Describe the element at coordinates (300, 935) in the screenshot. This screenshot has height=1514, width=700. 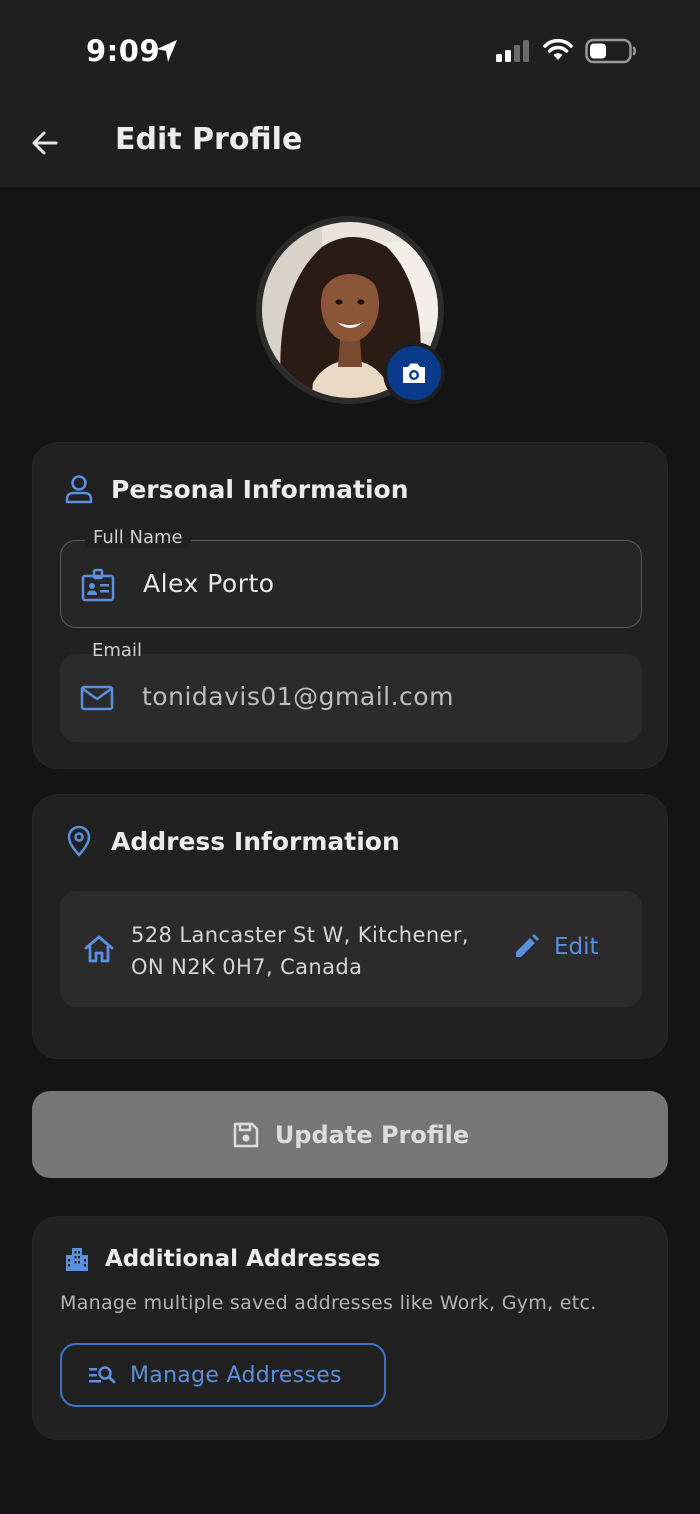
I see `address-line-1: 528 Lancaster St W, Kitchener,` at that location.